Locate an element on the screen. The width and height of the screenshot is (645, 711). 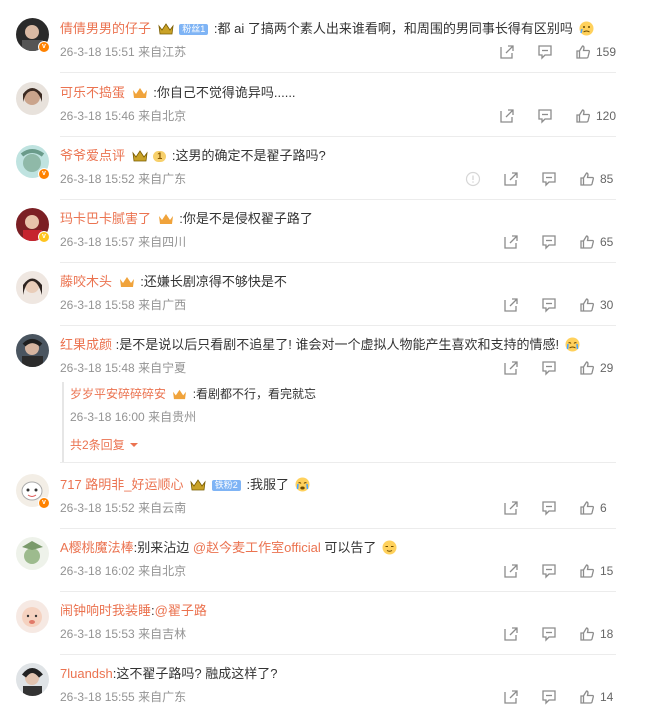
username: A樱桃魔法棒 is located at coordinates (97, 547).